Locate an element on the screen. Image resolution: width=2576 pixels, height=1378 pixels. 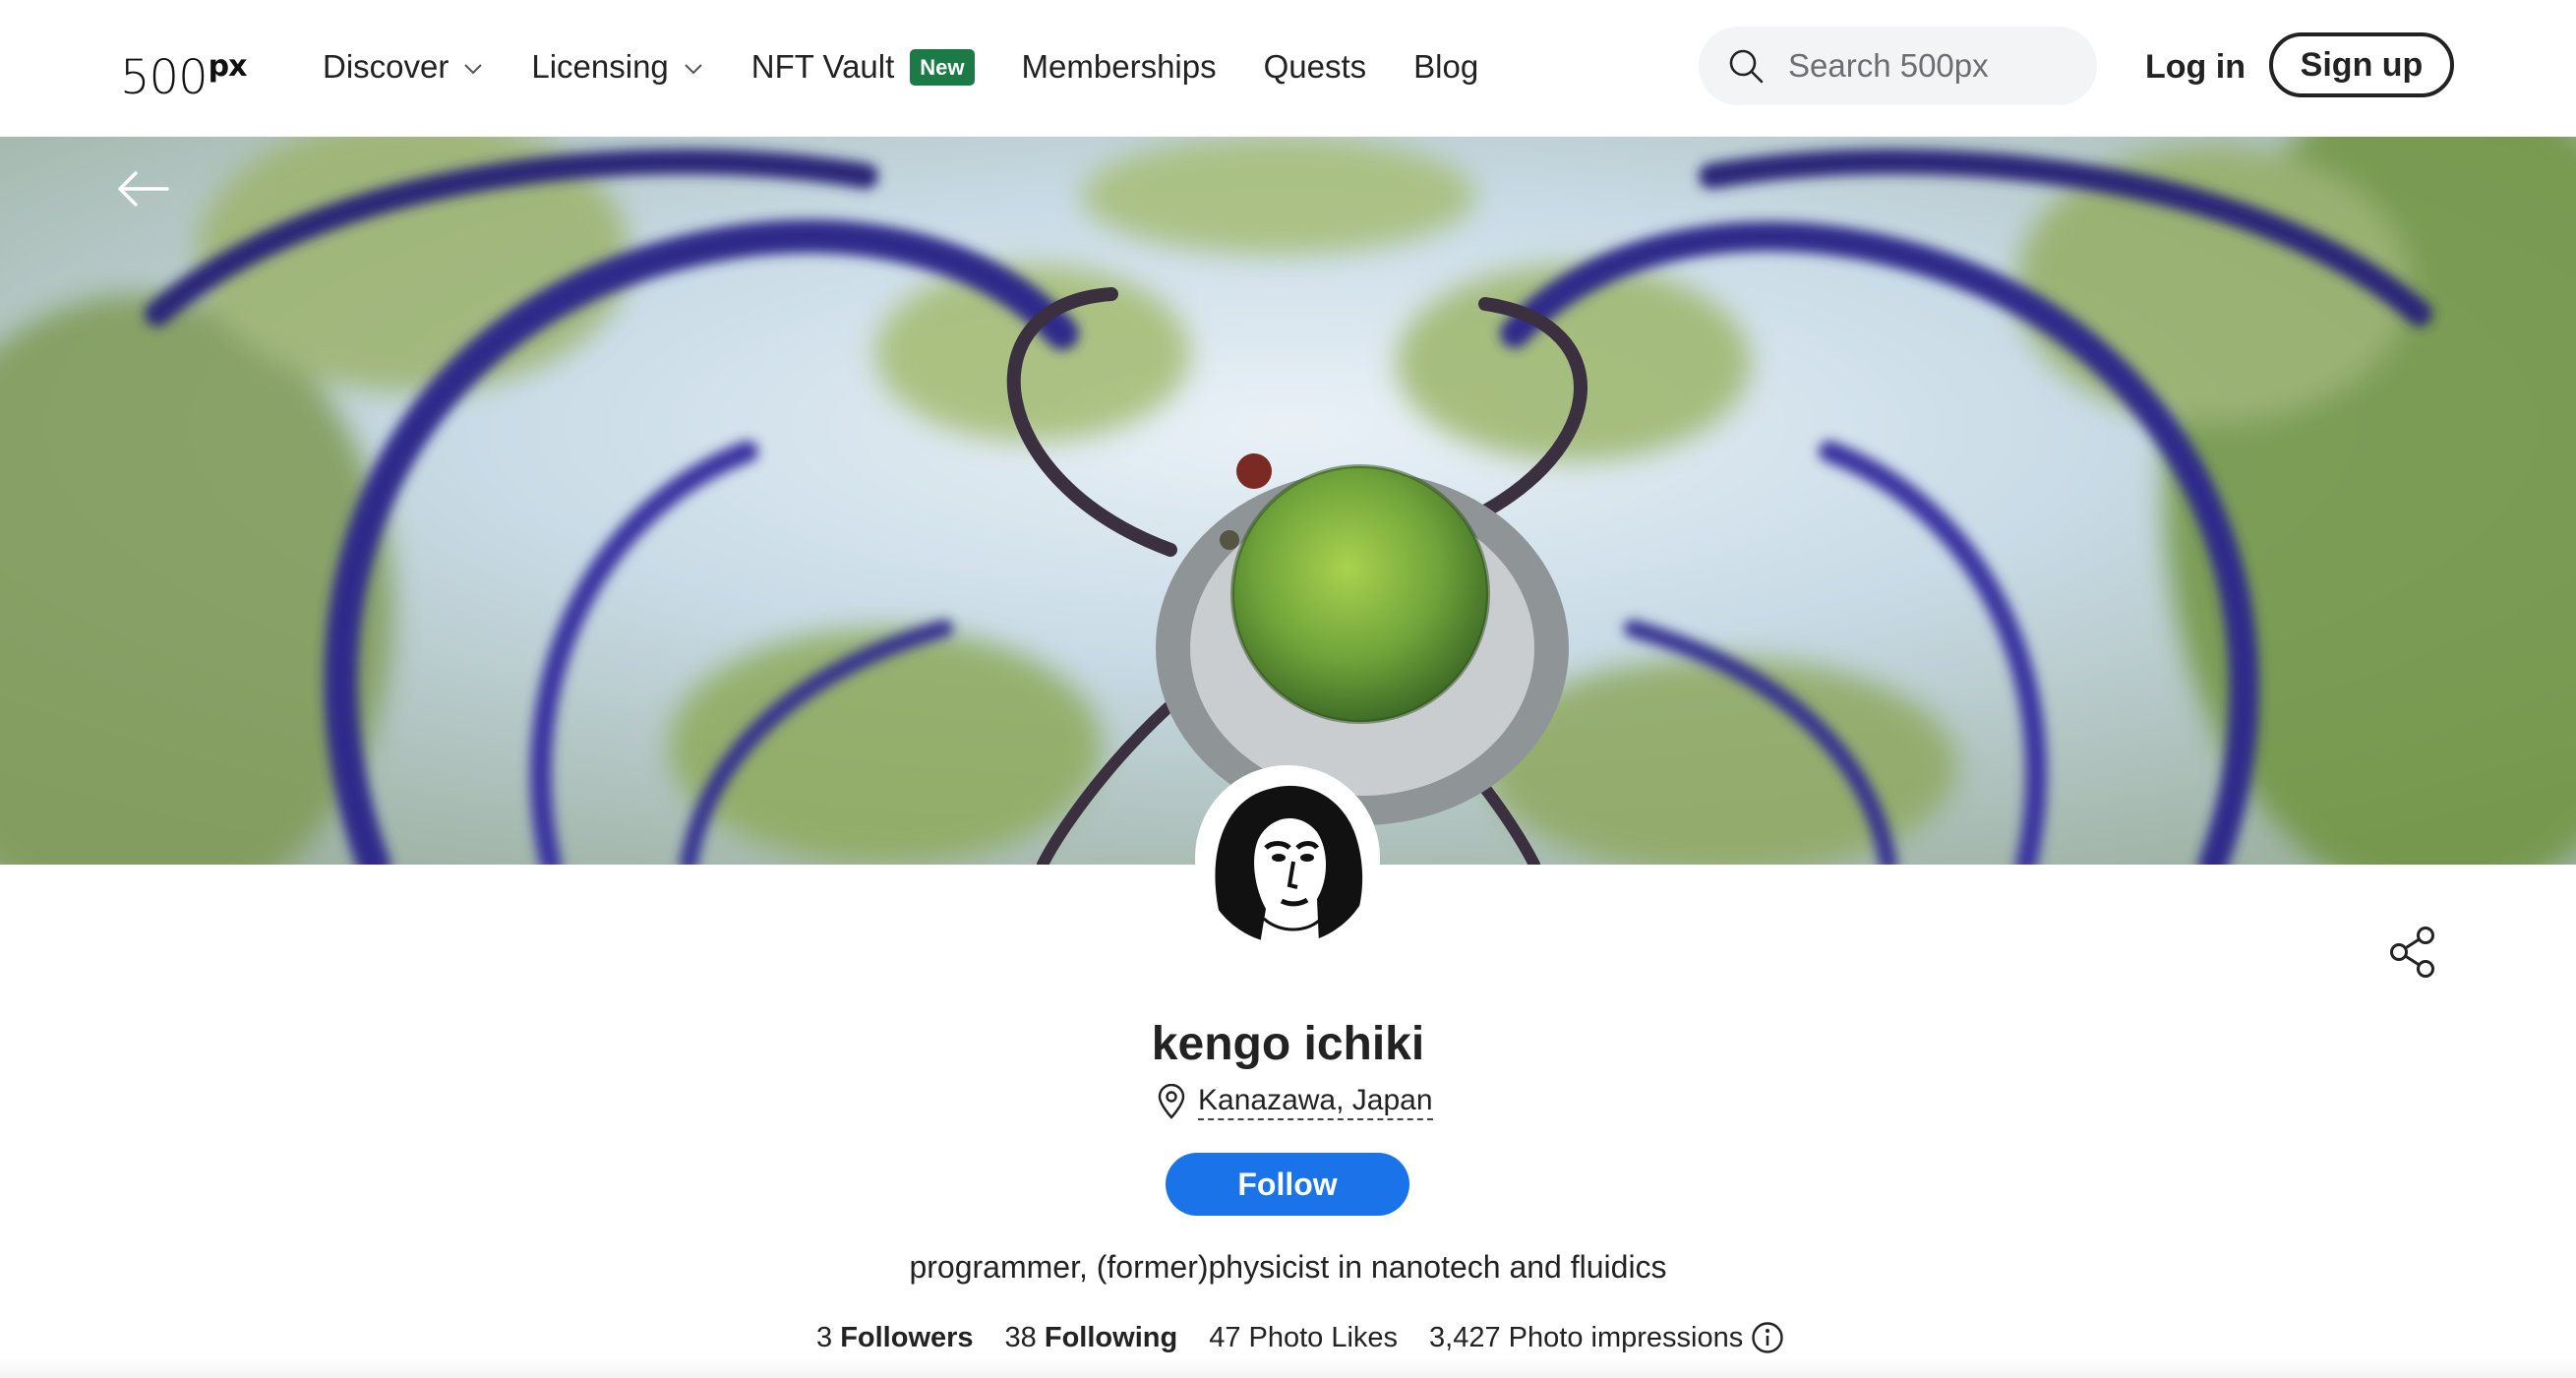
arrow-left-icon is located at coordinates (143, 189).